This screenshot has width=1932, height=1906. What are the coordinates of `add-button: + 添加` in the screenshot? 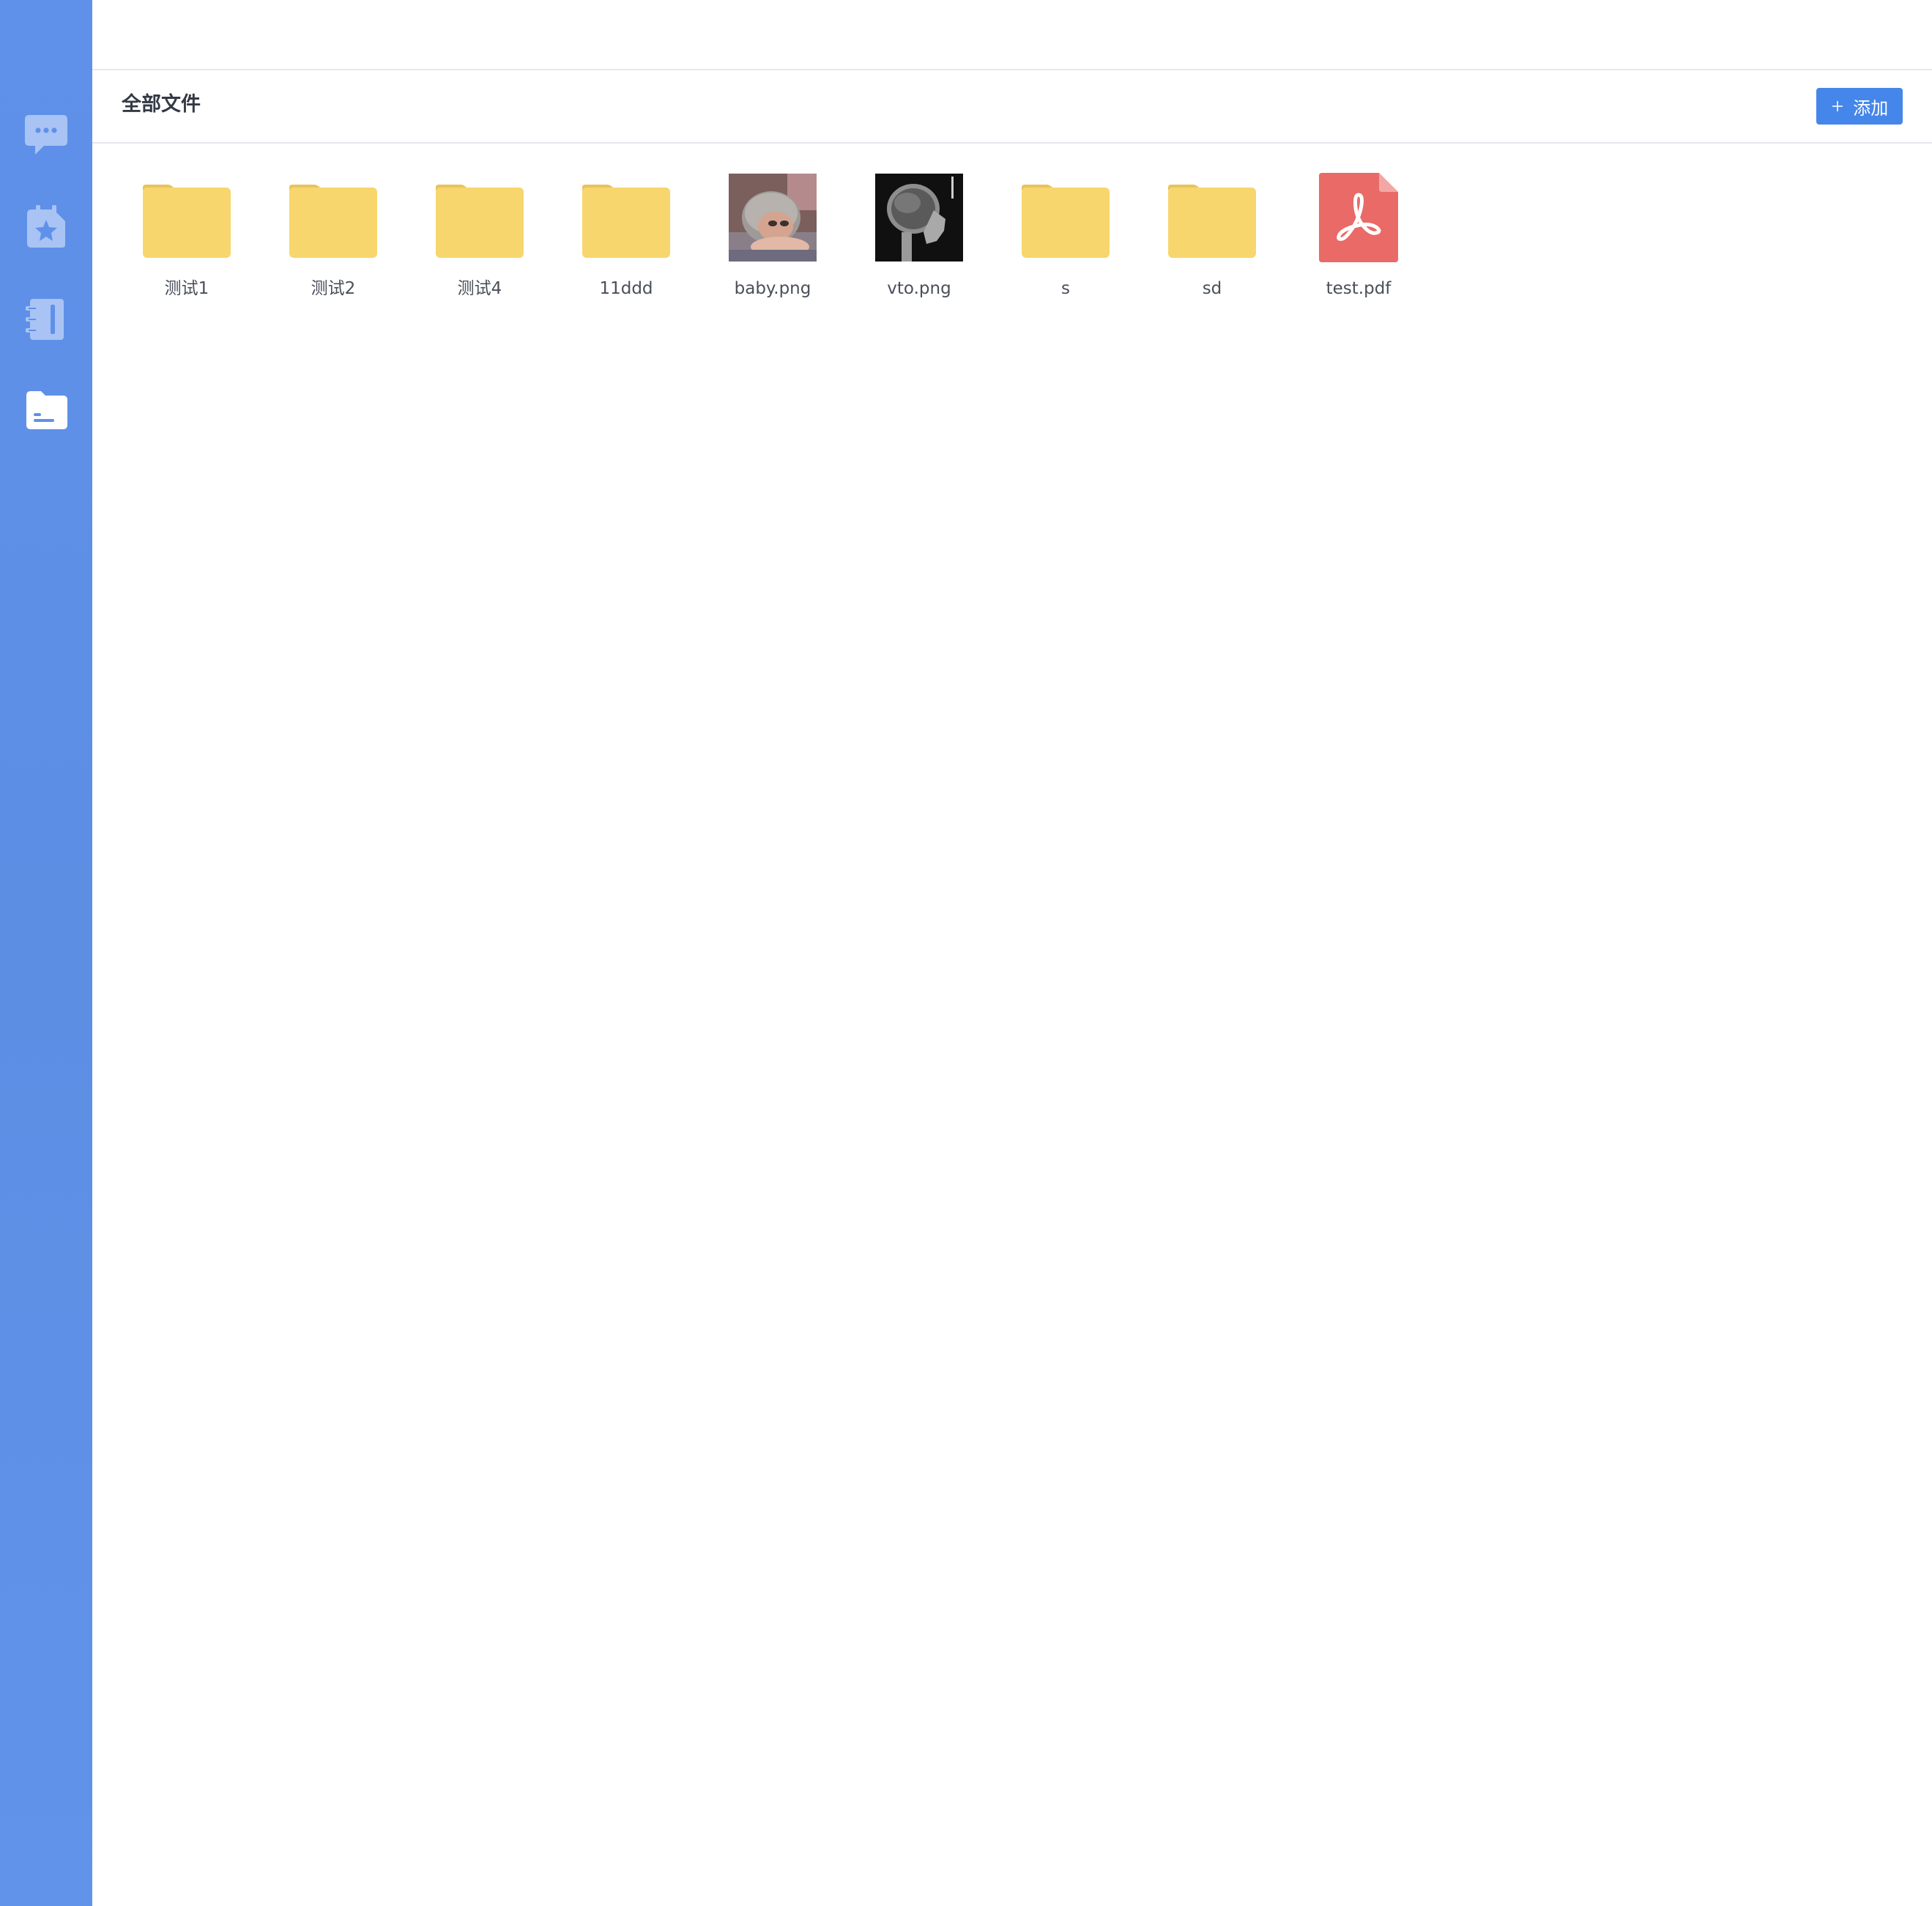 It's located at (1859, 106).